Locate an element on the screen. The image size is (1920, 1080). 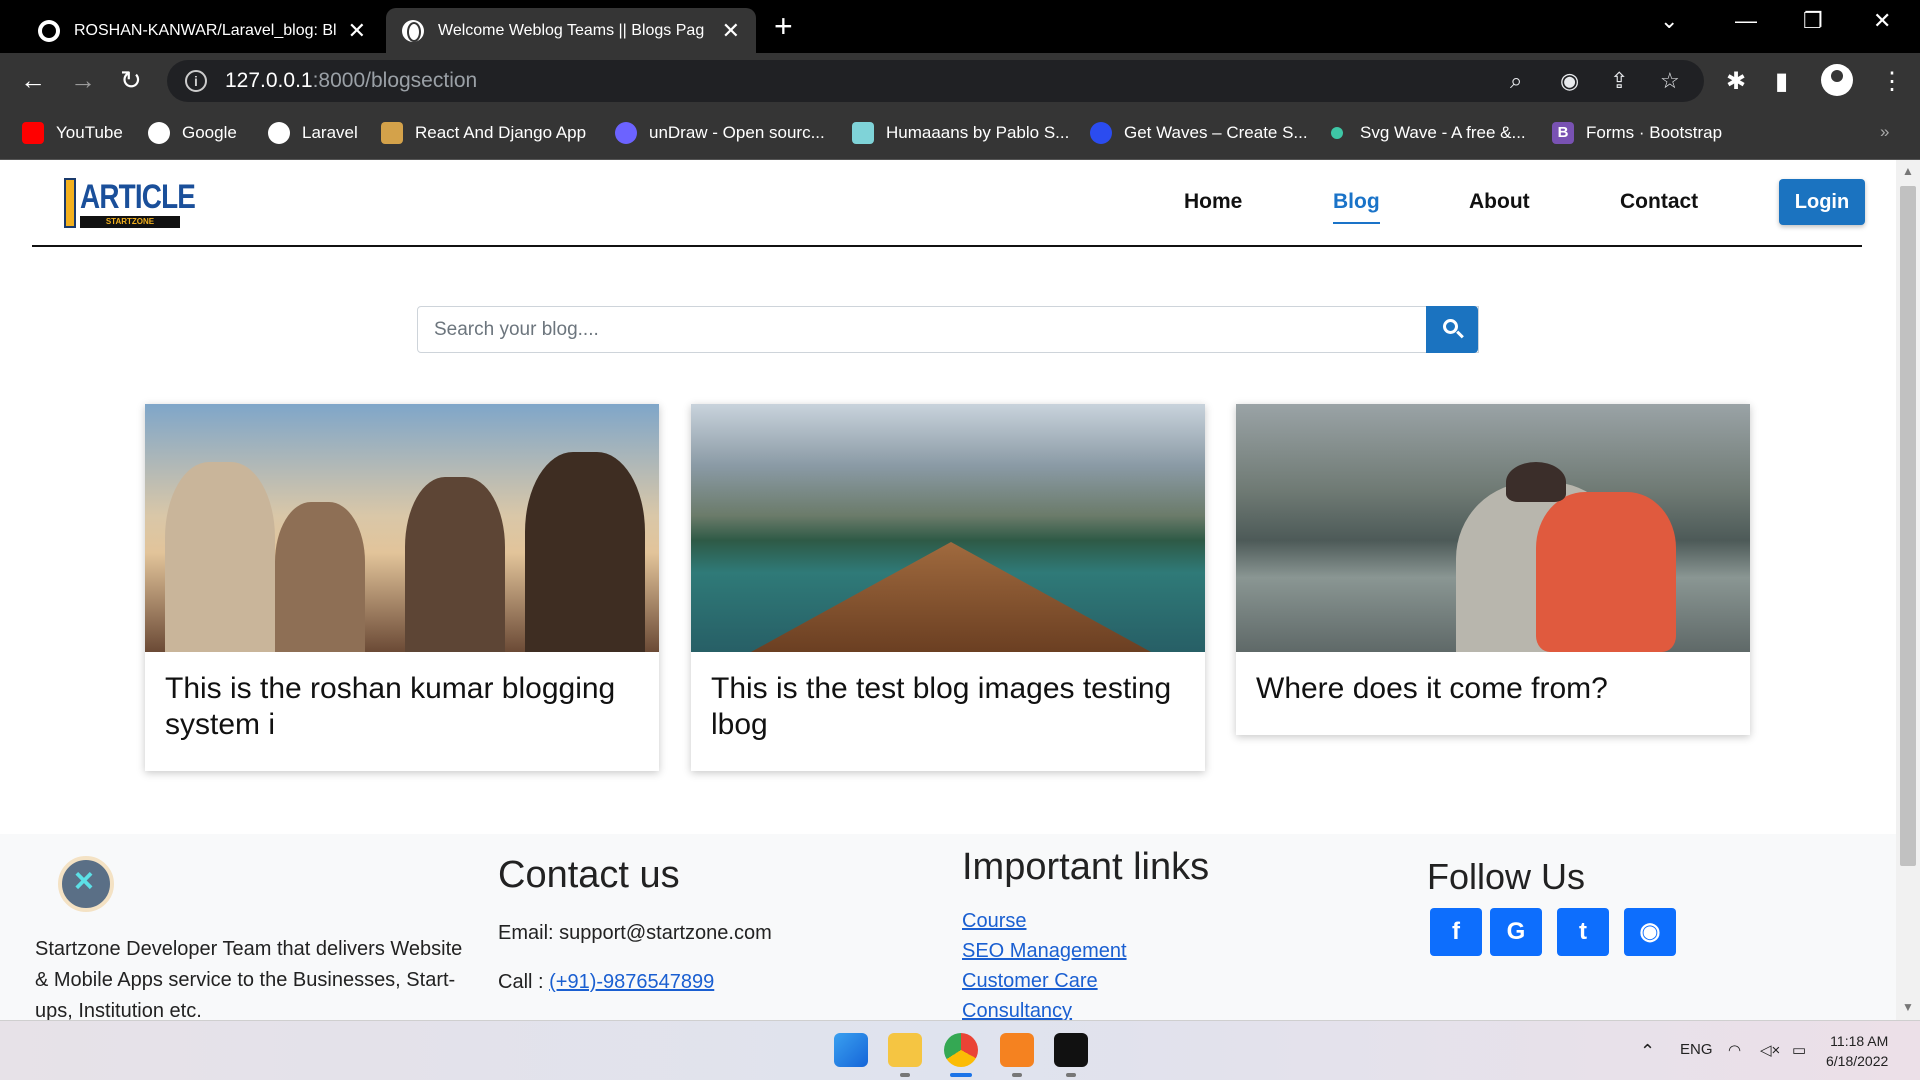
search-icon-handle is located at coordinates (1460, 334).